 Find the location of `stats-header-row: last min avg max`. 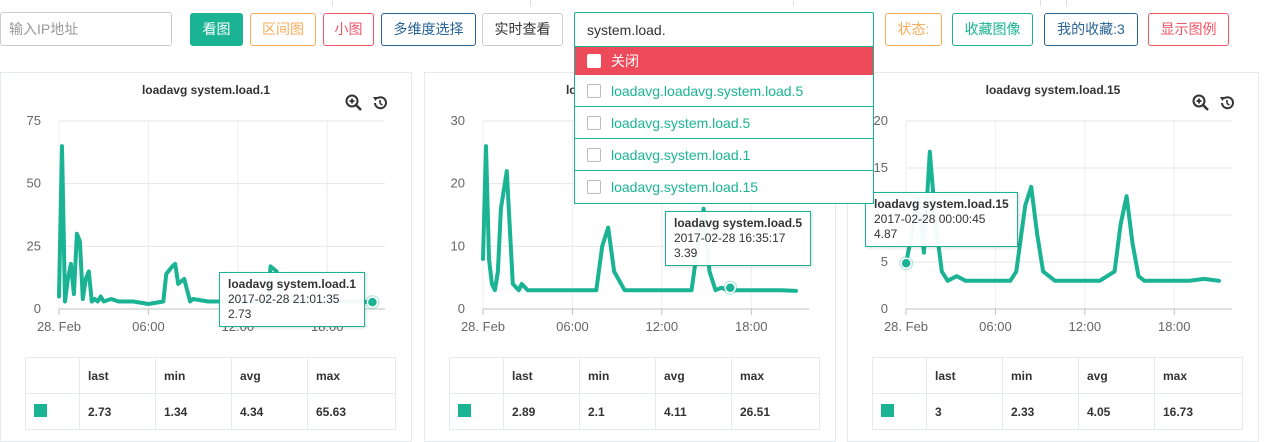

stats-header-row: last min avg max is located at coordinates (1057, 375).